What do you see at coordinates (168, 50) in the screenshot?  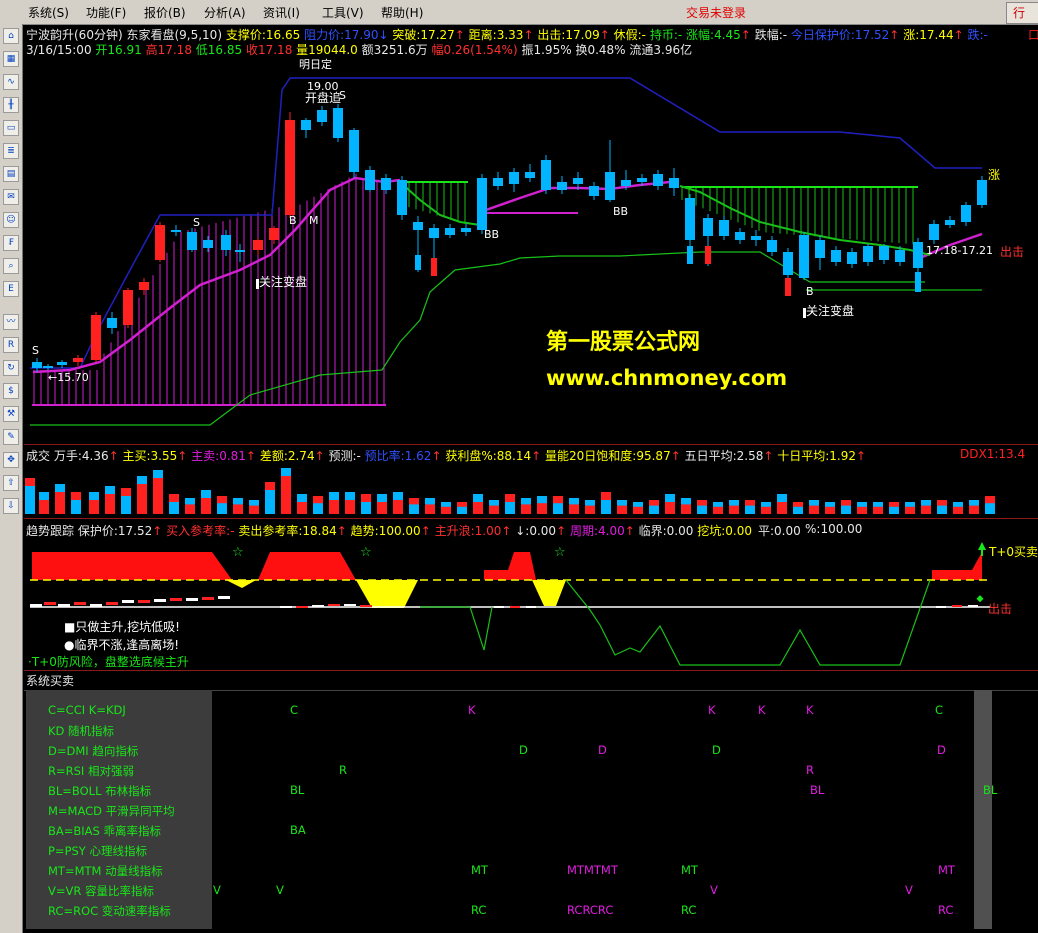 I see `info-high: 高17.18` at bounding box center [168, 50].